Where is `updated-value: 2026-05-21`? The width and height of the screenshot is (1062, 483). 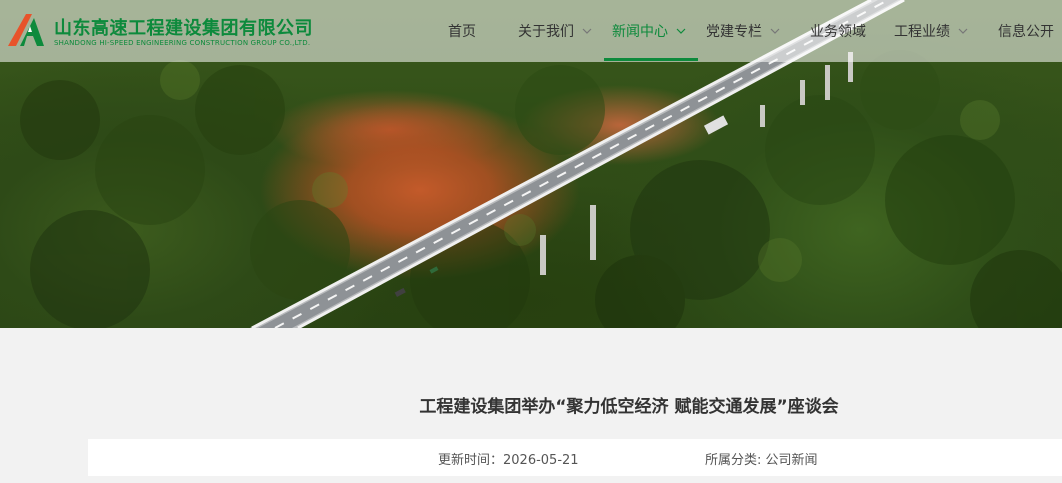
updated-value: 2026-05-21 is located at coordinates (541, 460).